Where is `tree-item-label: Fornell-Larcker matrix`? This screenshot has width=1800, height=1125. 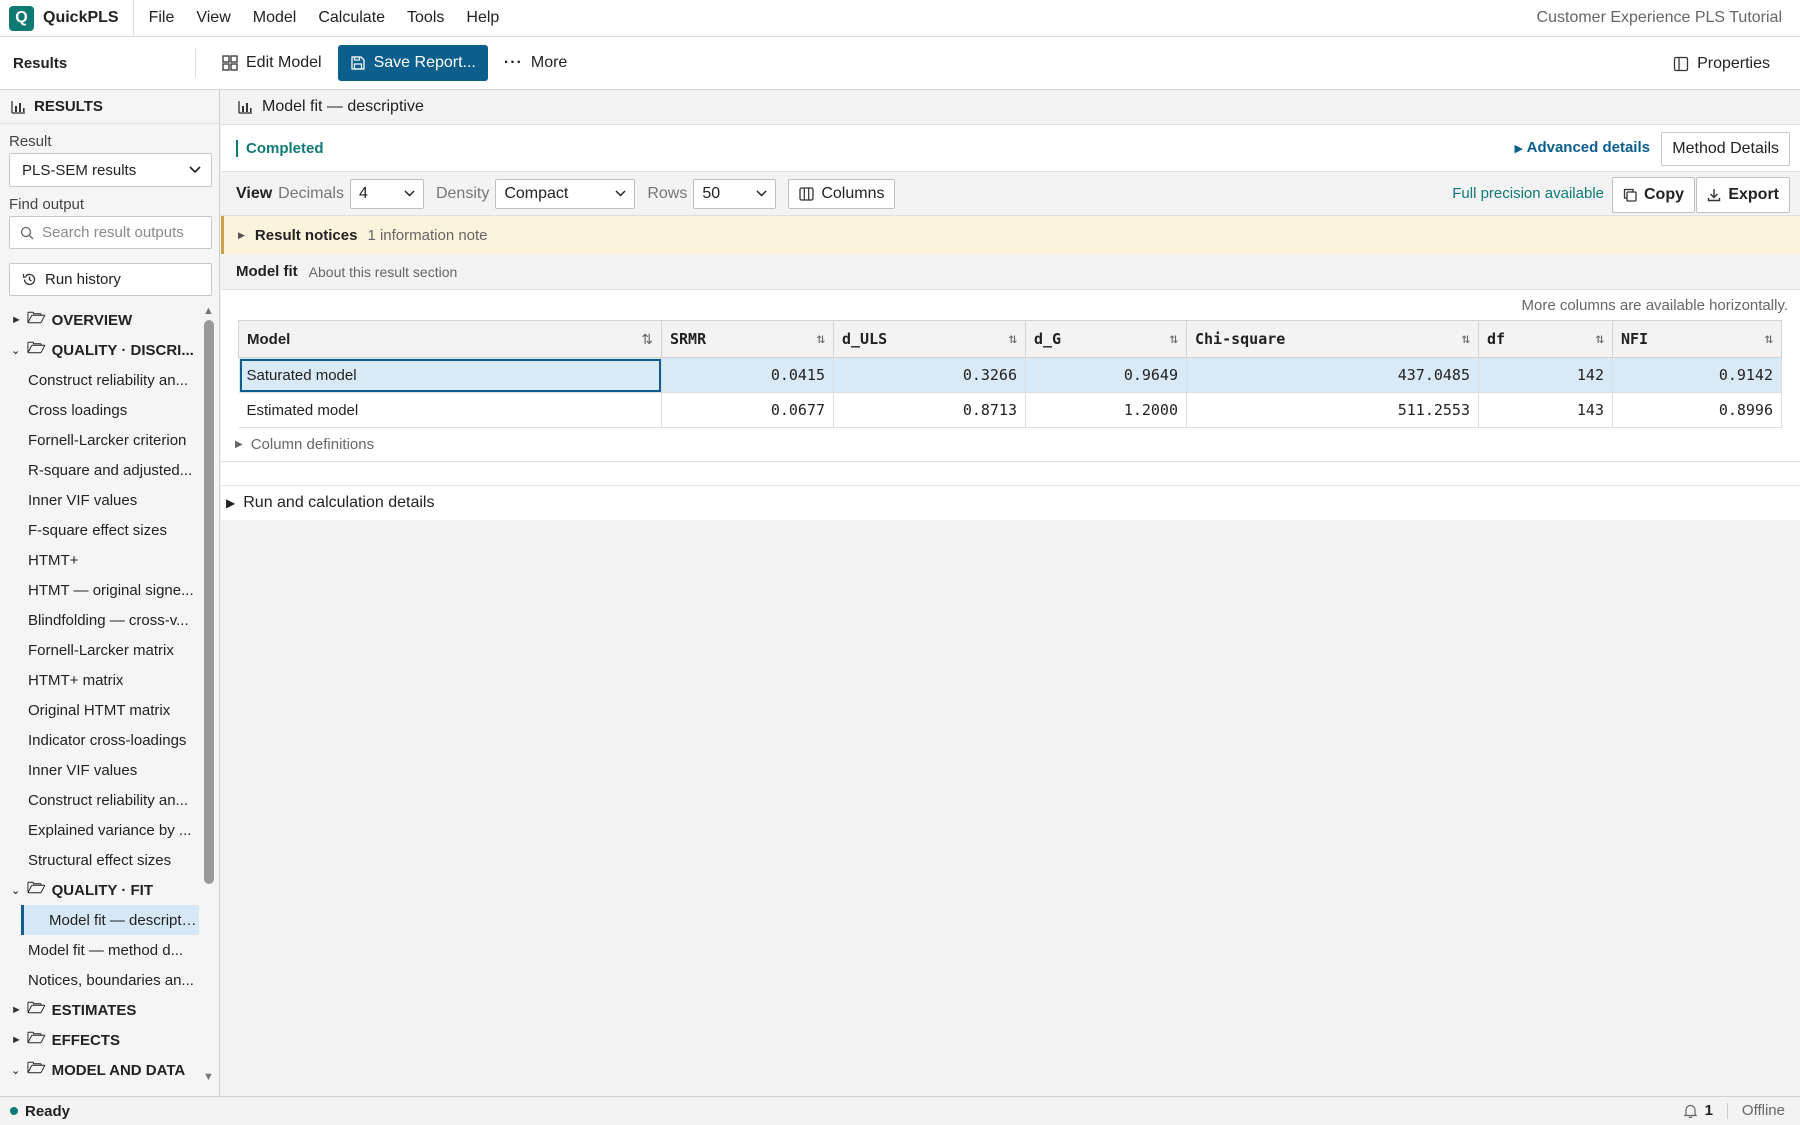
tree-item-label: Fornell-Larcker matrix is located at coordinates (101, 650).